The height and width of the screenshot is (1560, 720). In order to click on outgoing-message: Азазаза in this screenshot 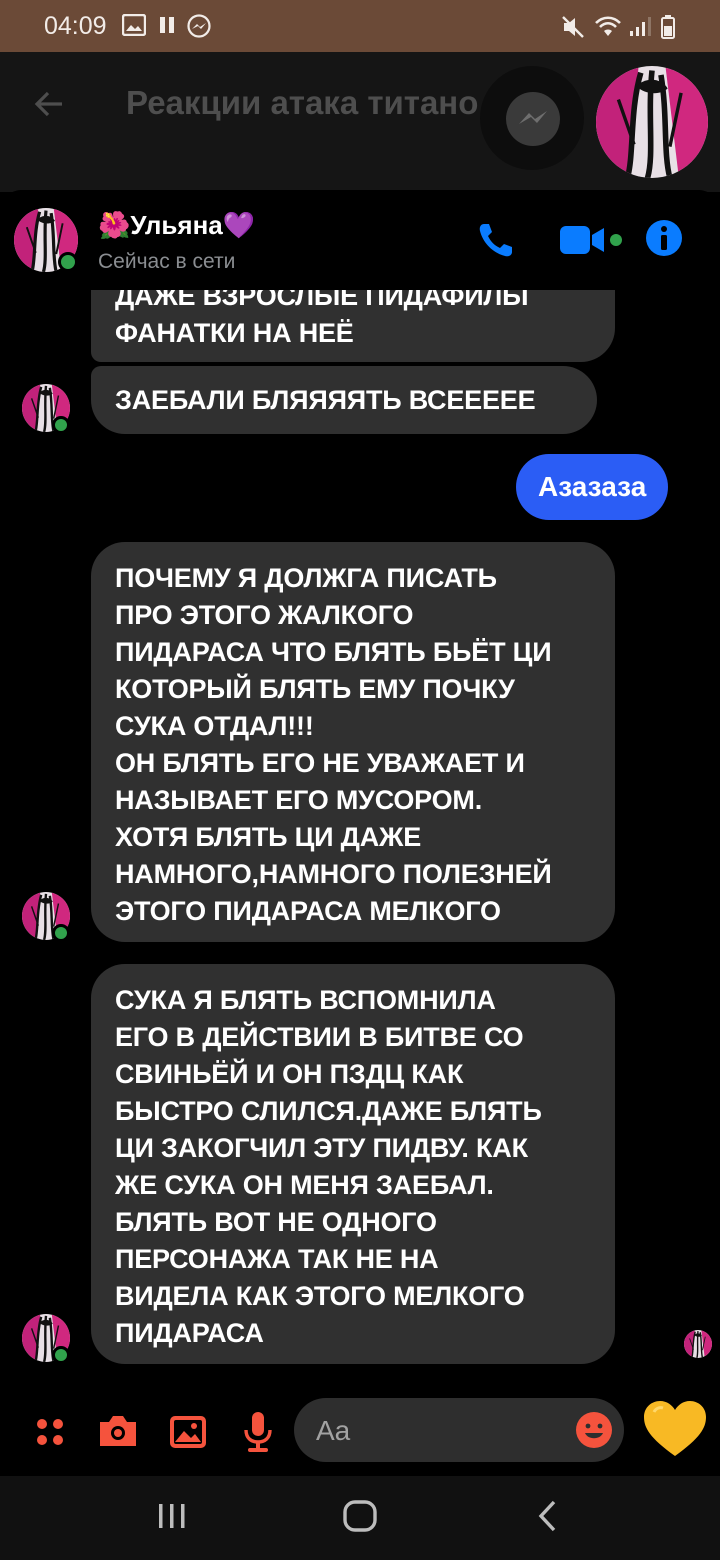, I will do `click(592, 487)`.